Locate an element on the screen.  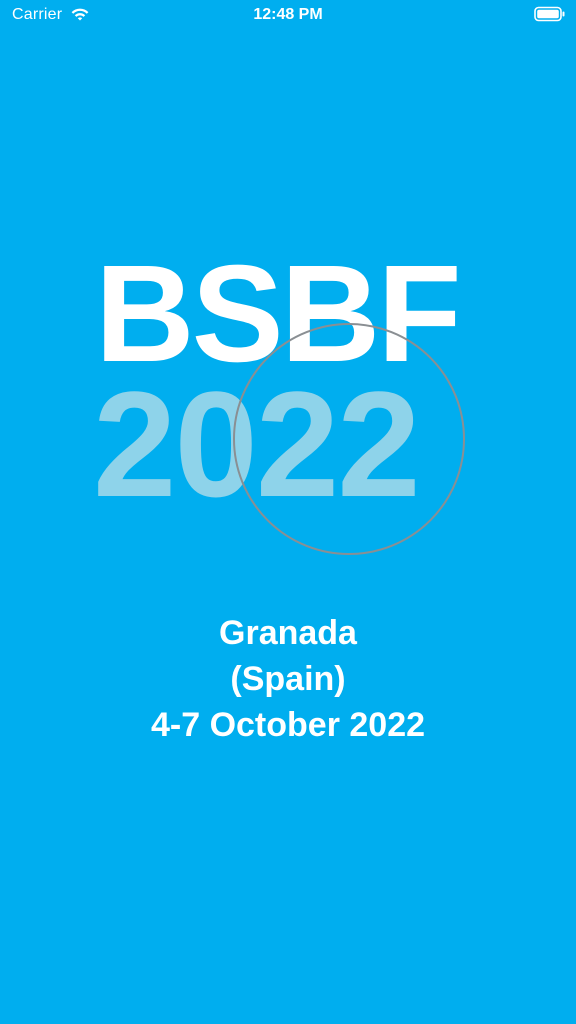
event-city: Granada is located at coordinates (288, 633).